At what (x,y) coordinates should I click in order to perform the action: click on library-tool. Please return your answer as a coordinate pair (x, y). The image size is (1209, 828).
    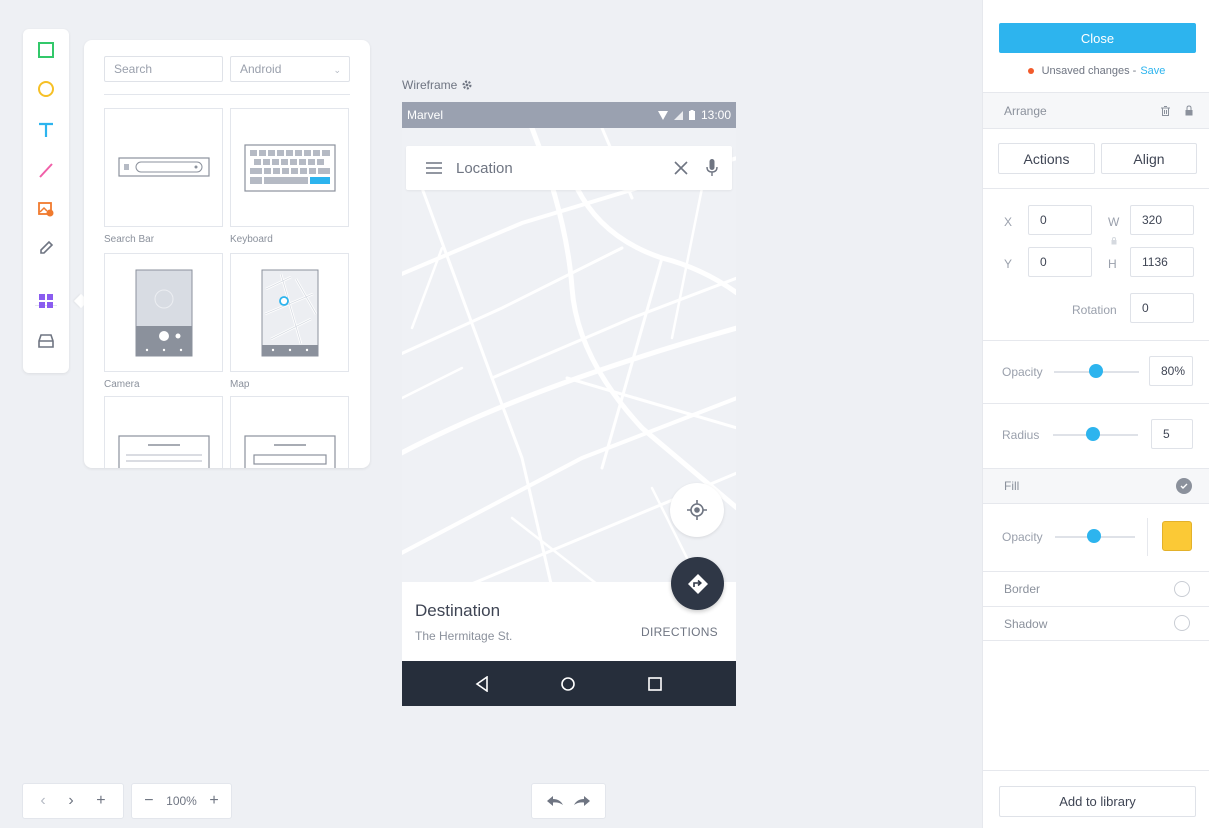
    Looking at the image, I should click on (46, 341).